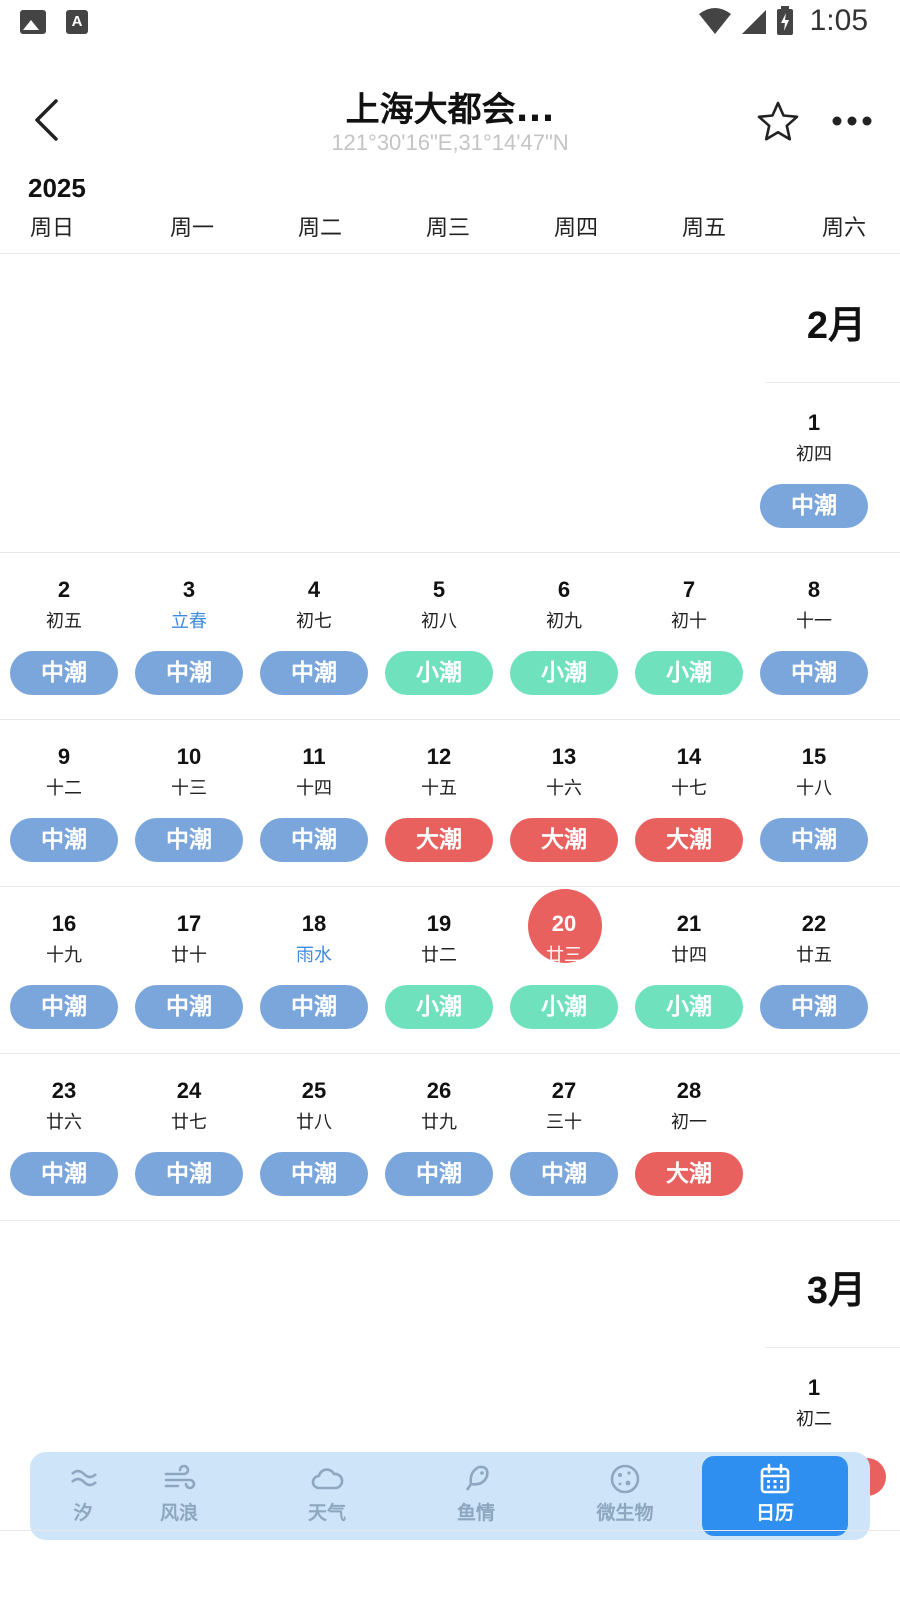 This screenshot has height=1600, width=900. I want to click on day-cell: 11 十四 中潮, so click(314, 829).